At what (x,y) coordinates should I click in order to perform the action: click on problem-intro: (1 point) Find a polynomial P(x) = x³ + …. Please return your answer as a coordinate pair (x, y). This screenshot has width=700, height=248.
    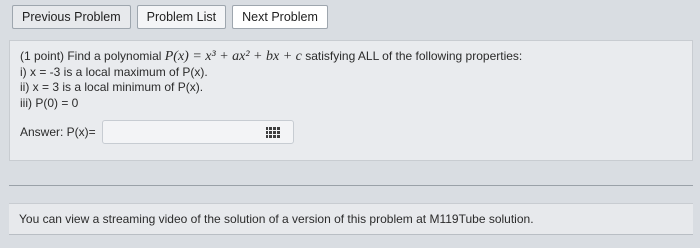
    Looking at the image, I should click on (271, 57).